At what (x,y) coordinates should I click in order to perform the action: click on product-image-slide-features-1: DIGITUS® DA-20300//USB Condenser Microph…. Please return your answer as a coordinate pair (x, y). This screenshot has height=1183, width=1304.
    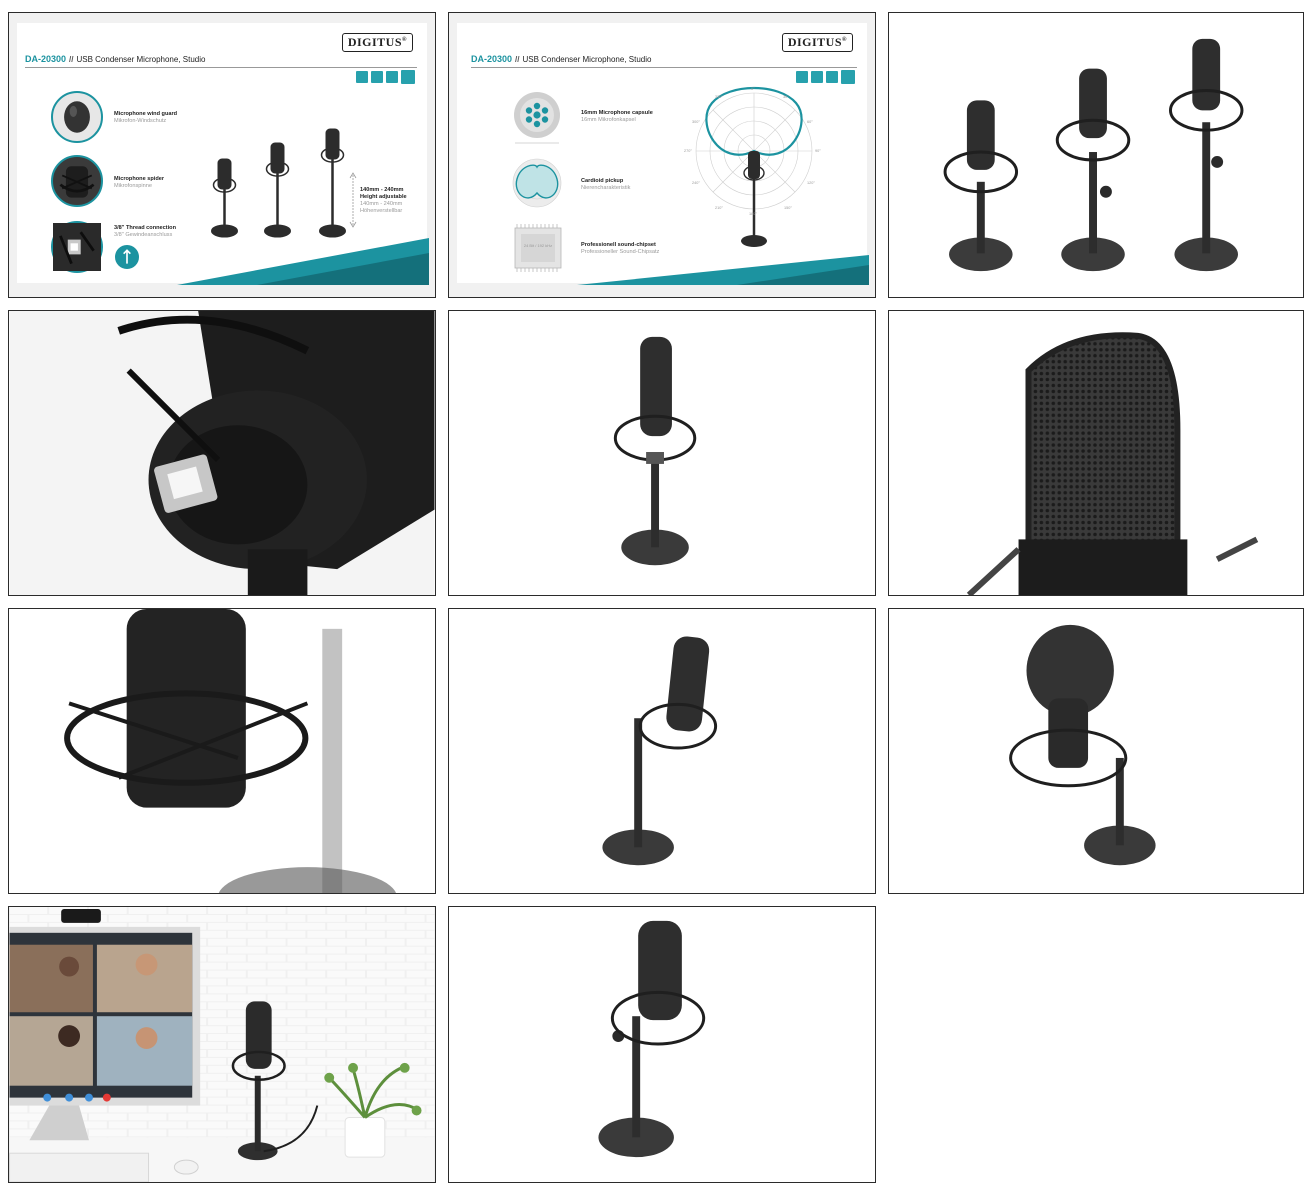
    Looking at the image, I should click on (222, 155).